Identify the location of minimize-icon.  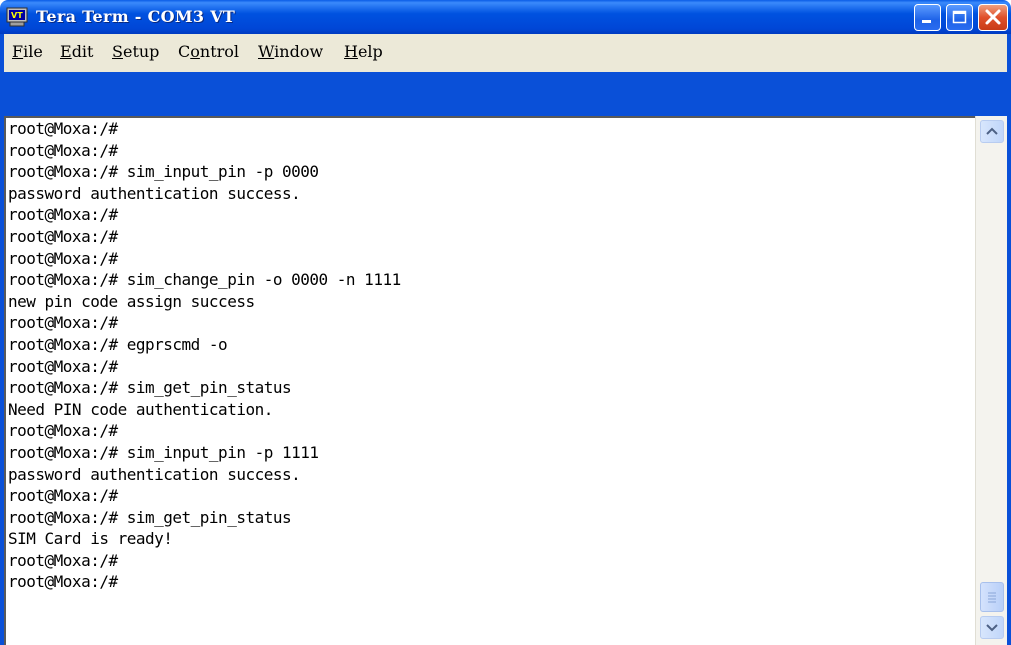
(926, 21).